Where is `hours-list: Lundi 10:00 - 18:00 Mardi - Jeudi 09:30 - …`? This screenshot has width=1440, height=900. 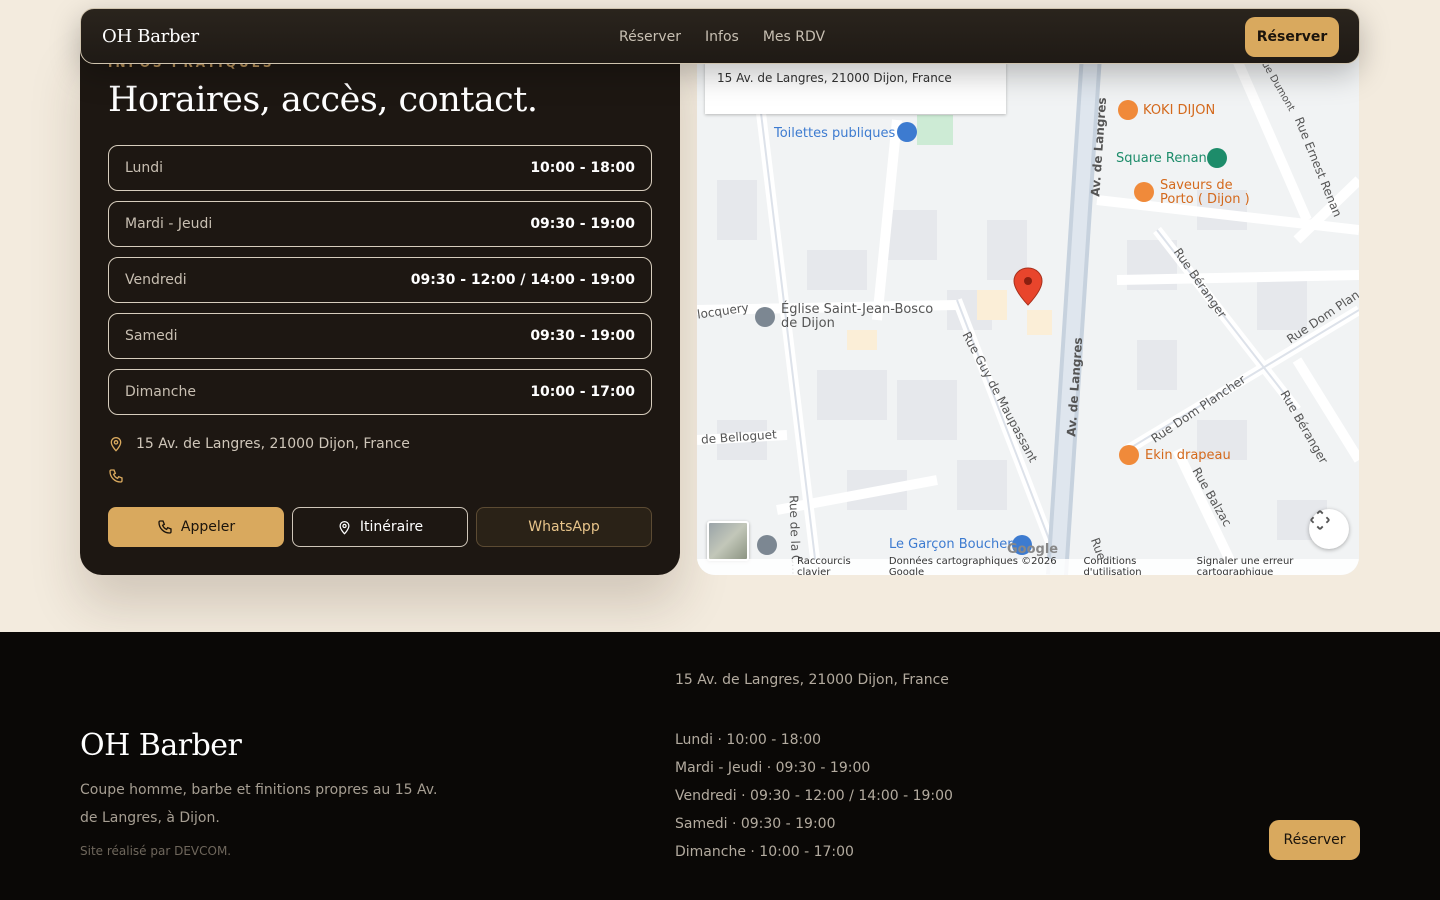
hours-list: Lundi 10:00 - 18:00 Mardi - Jeudi 09:30 - … is located at coordinates (380, 285).